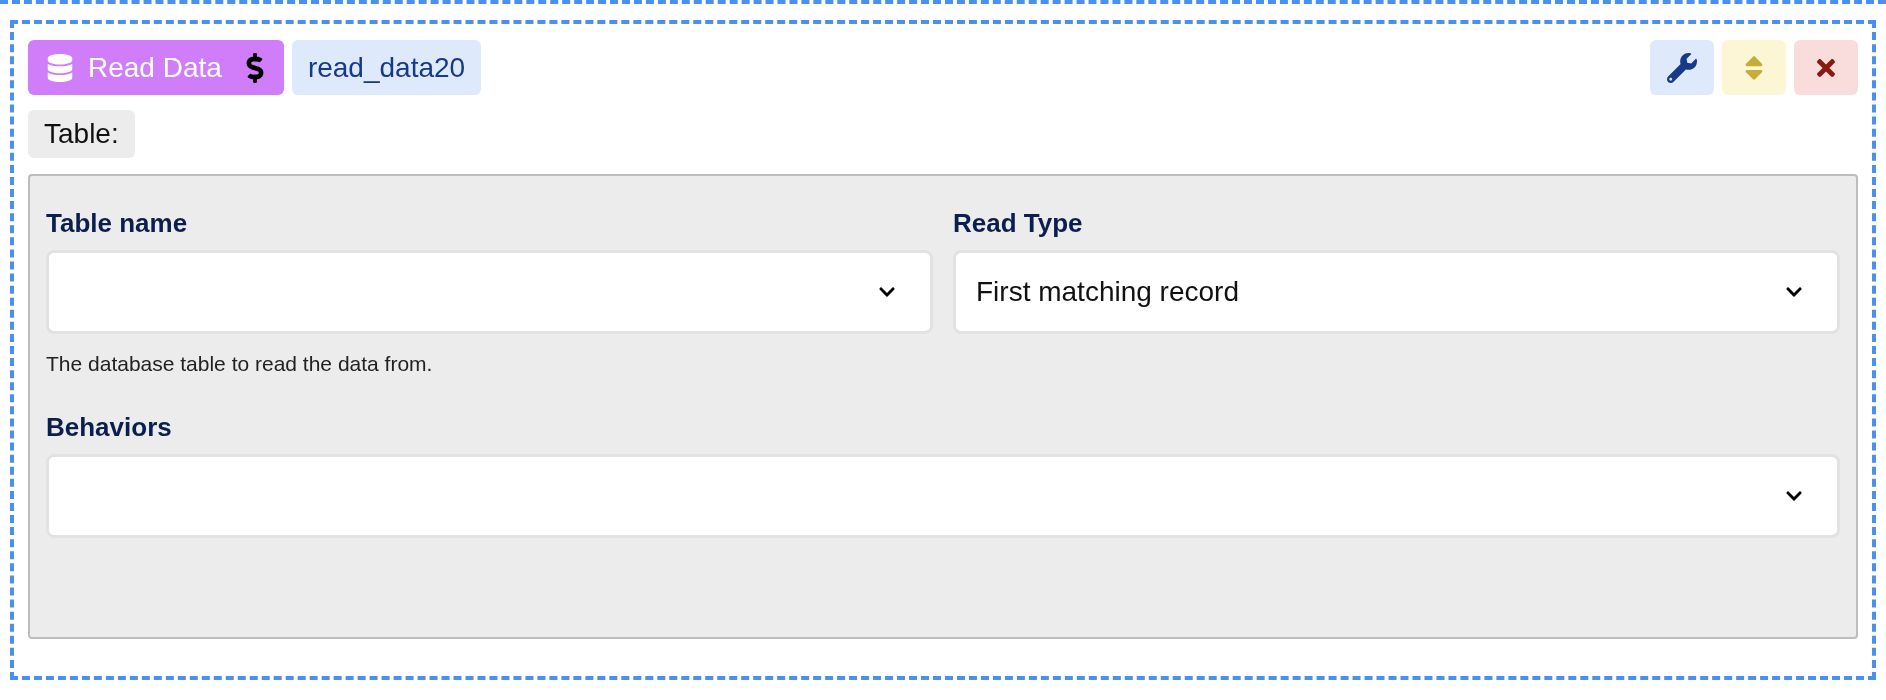 The image size is (1886, 700). What do you see at coordinates (81, 134) in the screenshot?
I see `section-label: Table:` at bounding box center [81, 134].